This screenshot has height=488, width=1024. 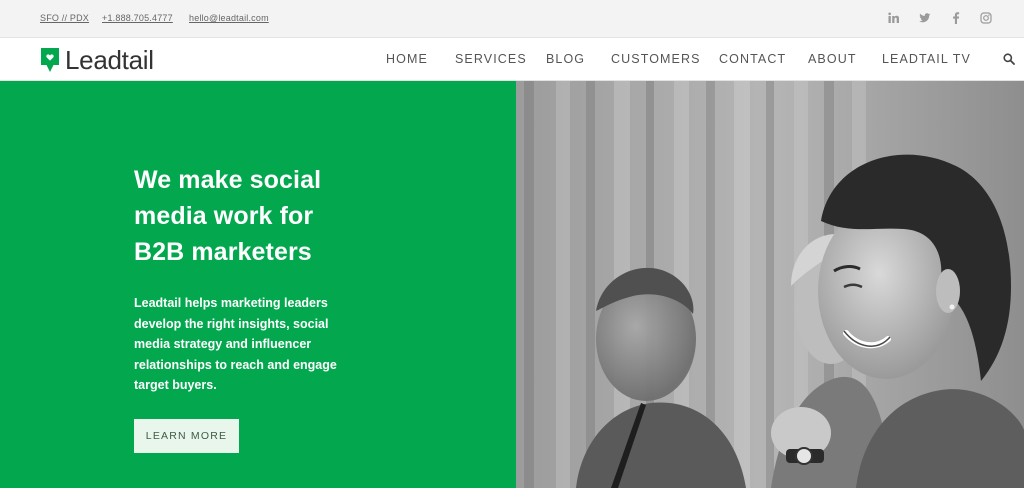 What do you see at coordinates (64, 18) in the screenshot?
I see `location-link: SFO // PDX` at bounding box center [64, 18].